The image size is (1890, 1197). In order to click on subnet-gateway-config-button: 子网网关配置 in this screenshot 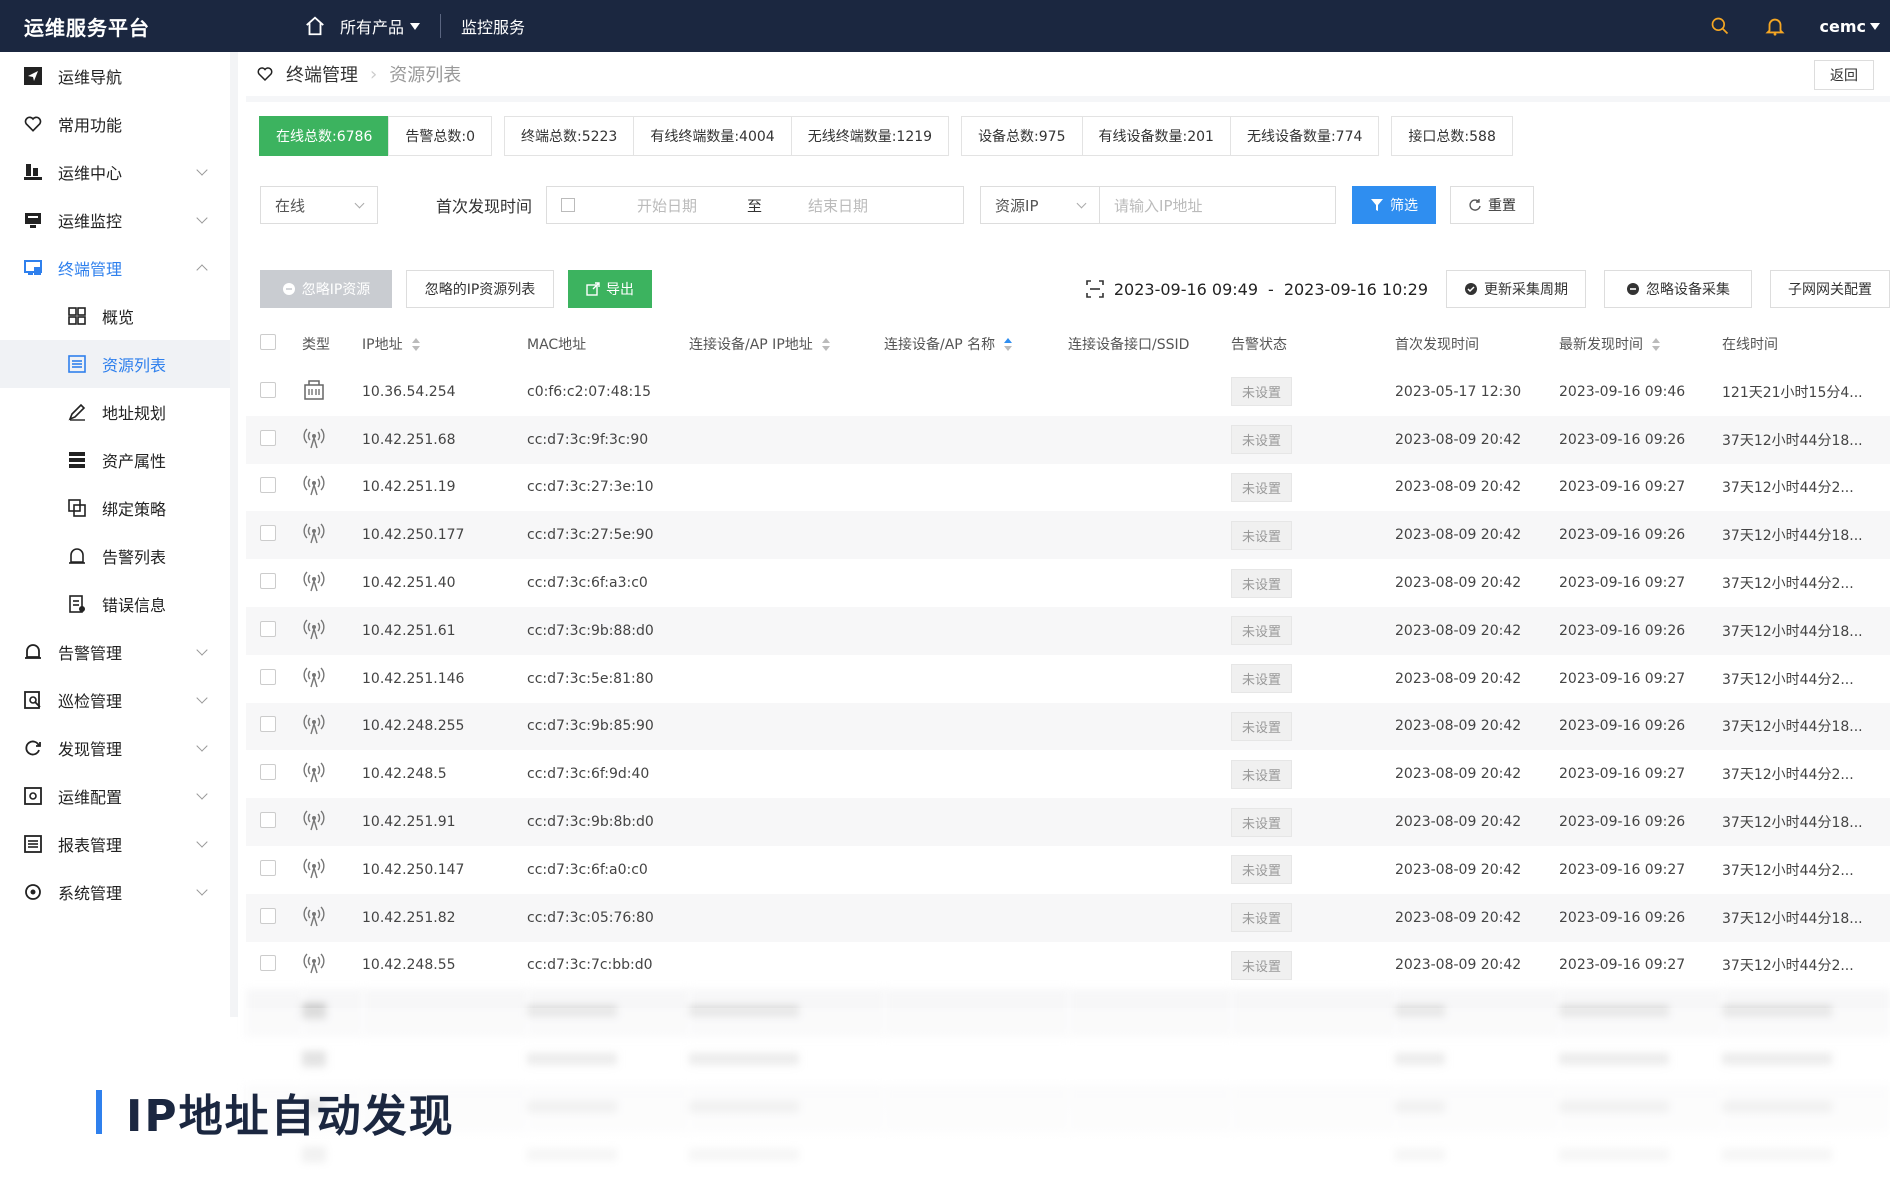, I will do `click(1830, 289)`.